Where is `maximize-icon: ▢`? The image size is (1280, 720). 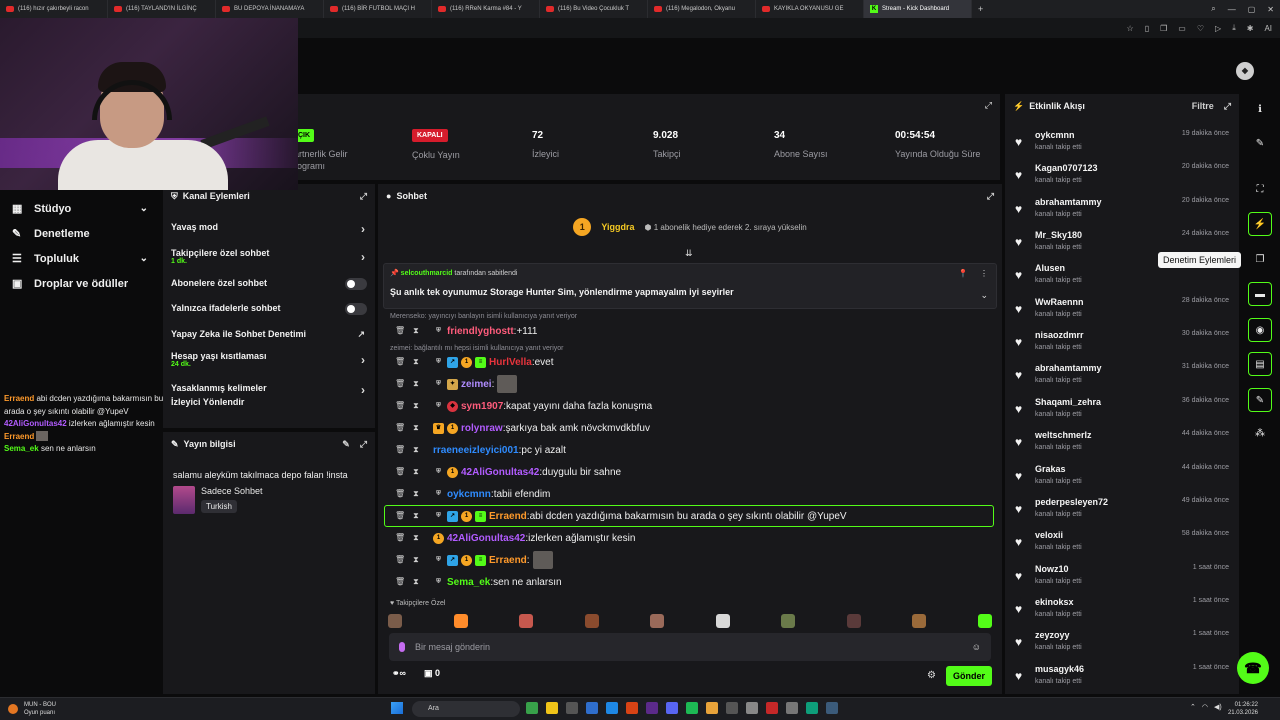
maximize-icon: ▢ is located at coordinates (1252, 9).